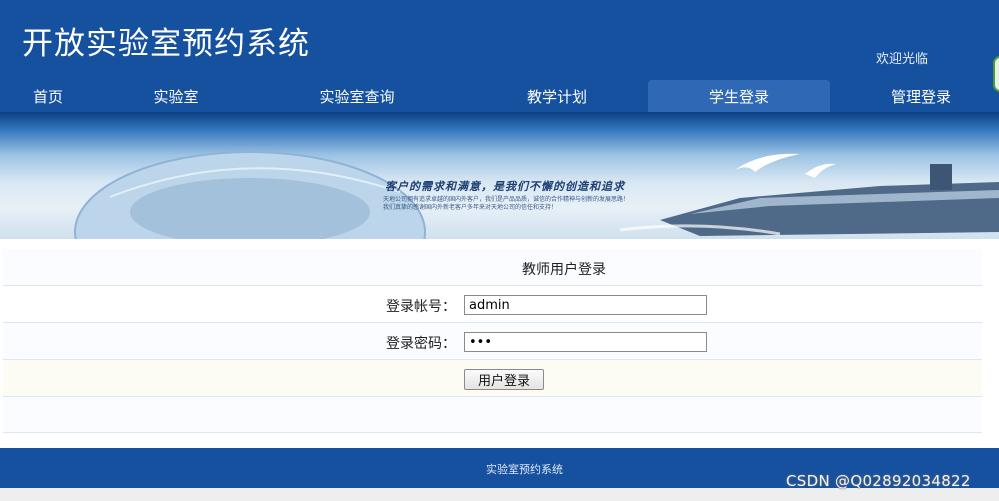 This screenshot has height=501, width=999. What do you see at coordinates (585, 305) in the screenshot?
I see `account-input` at bounding box center [585, 305].